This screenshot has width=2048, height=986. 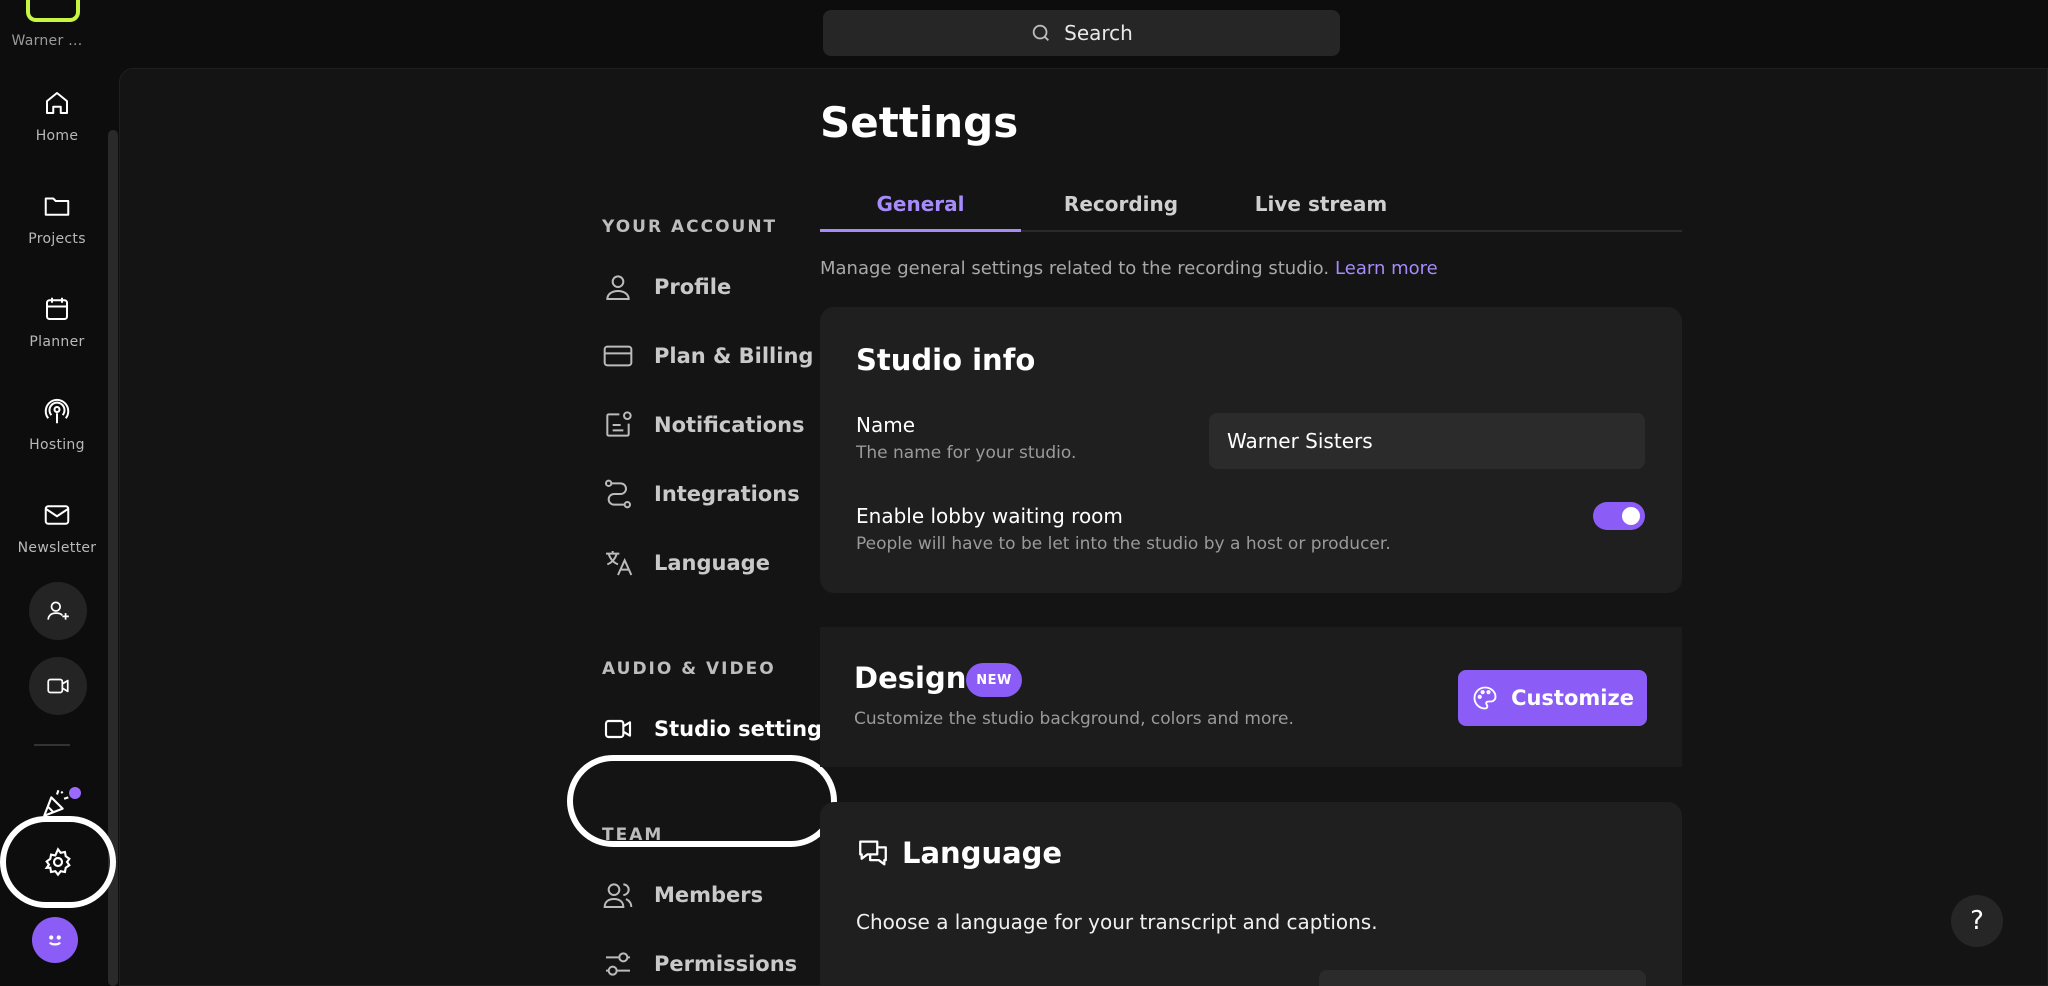 I want to click on rail-item-newsletter: Newsletter, so click(x=57, y=545).